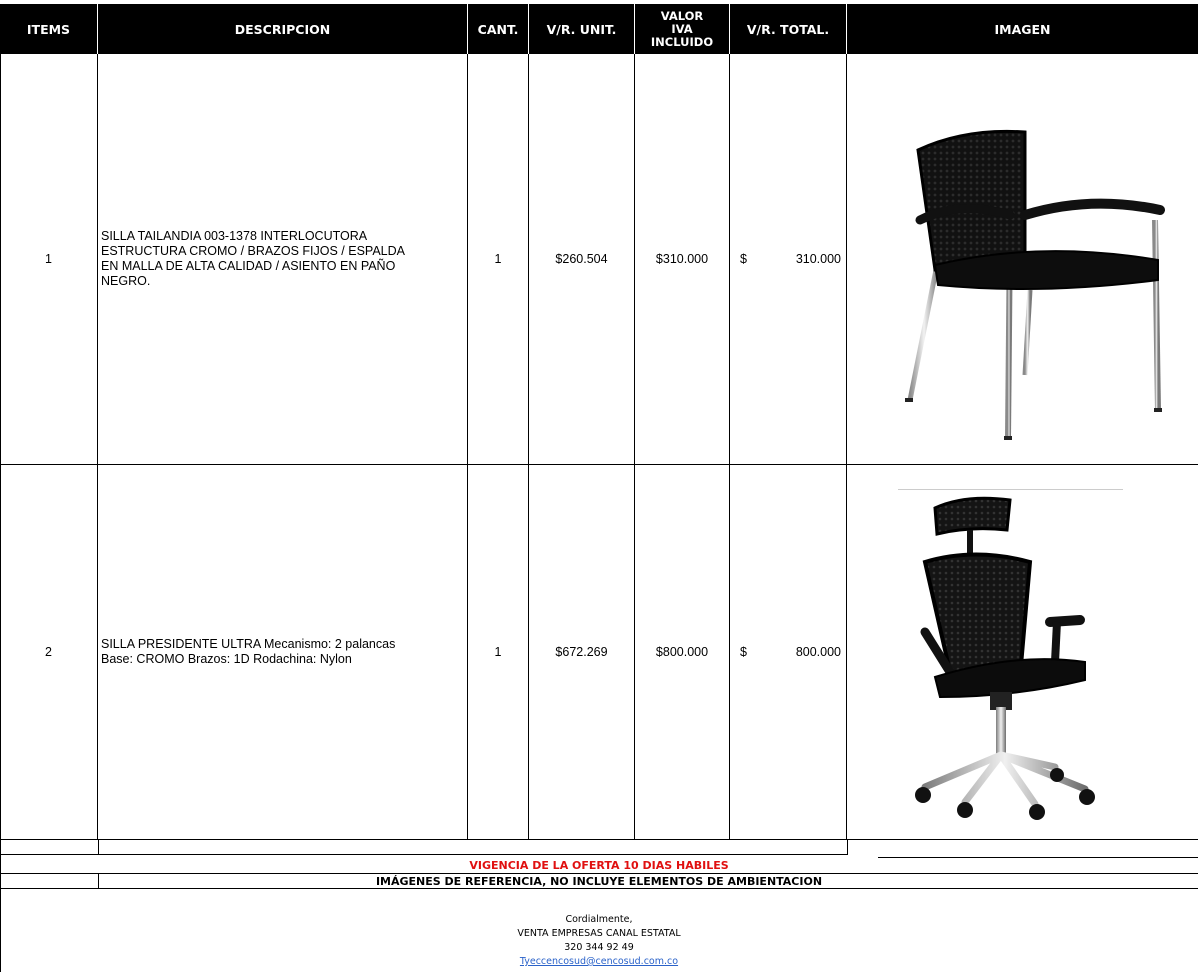 The height and width of the screenshot is (972, 1198). What do you see at coordinates (682, 41) in the screenshot?
I see `header-incluido-line: INCLUIDO` at bounding box center [682, 41].